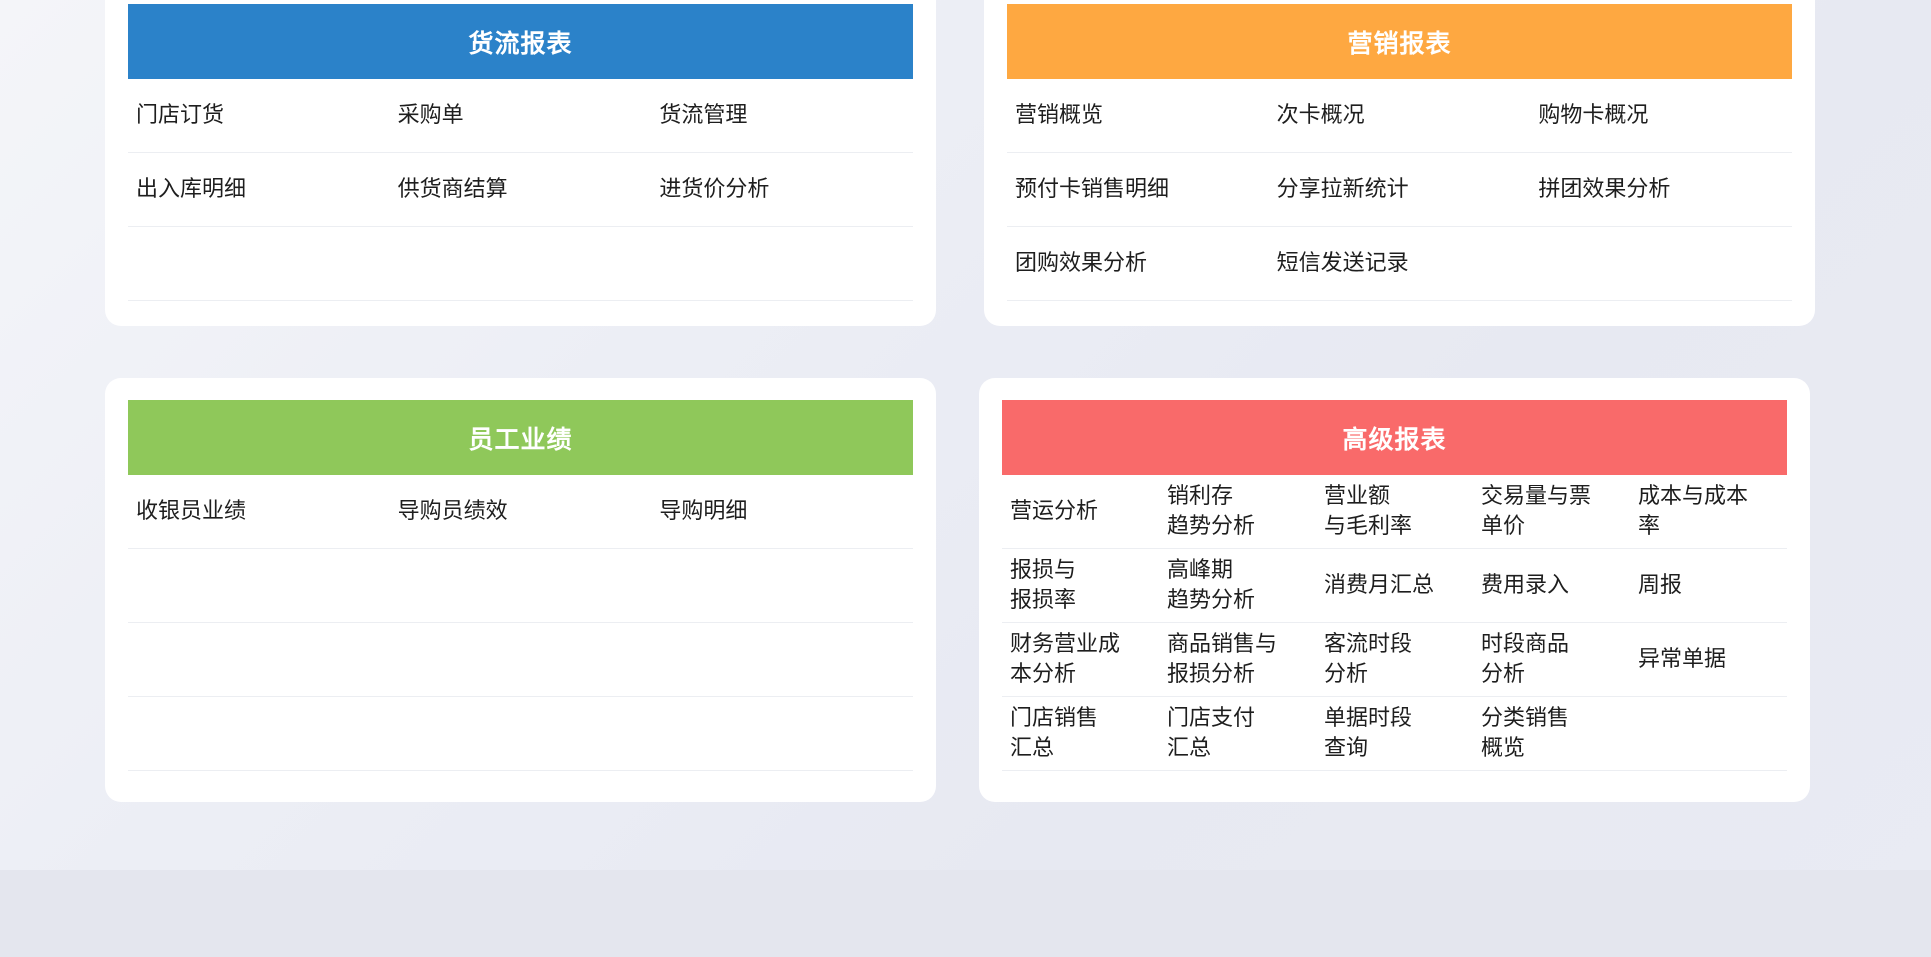 The width and height of the screenshot is (1931, 957). I want to click on report-link: 预付卡销售明细, so click(1138, 189).